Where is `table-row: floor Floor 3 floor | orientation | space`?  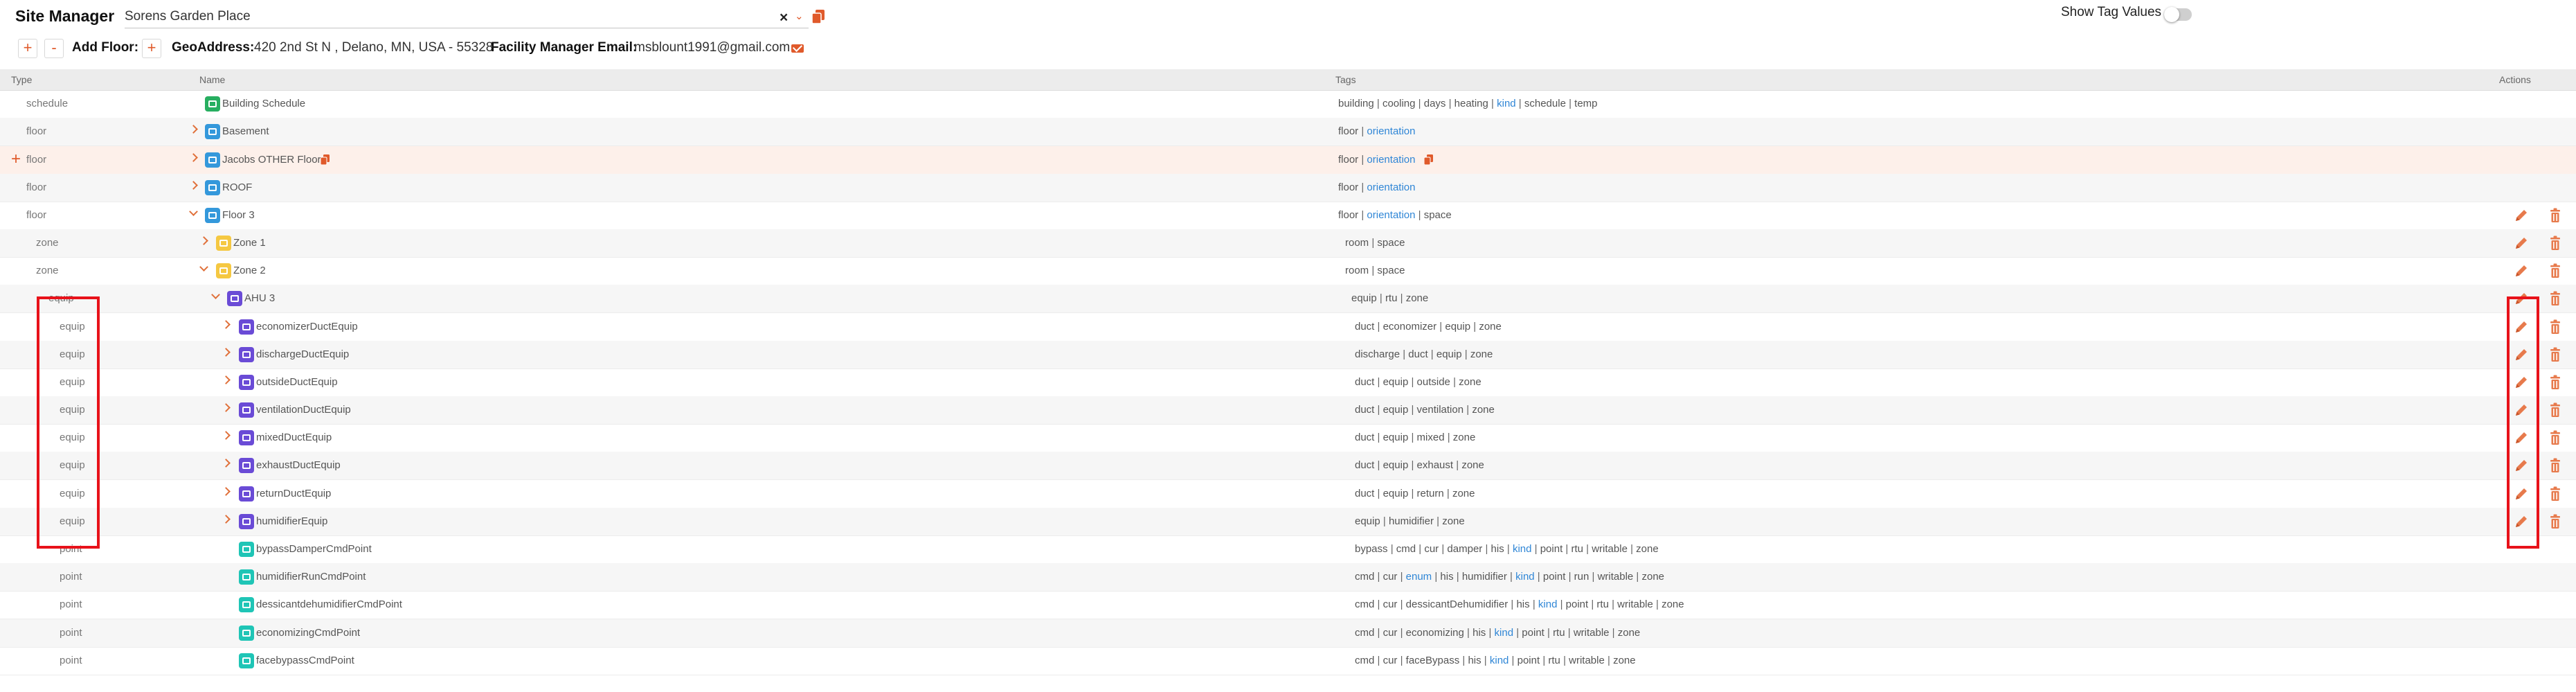
table-row: floor Floor 3 floor | orientation | space is located at coordinates (1288, 216).